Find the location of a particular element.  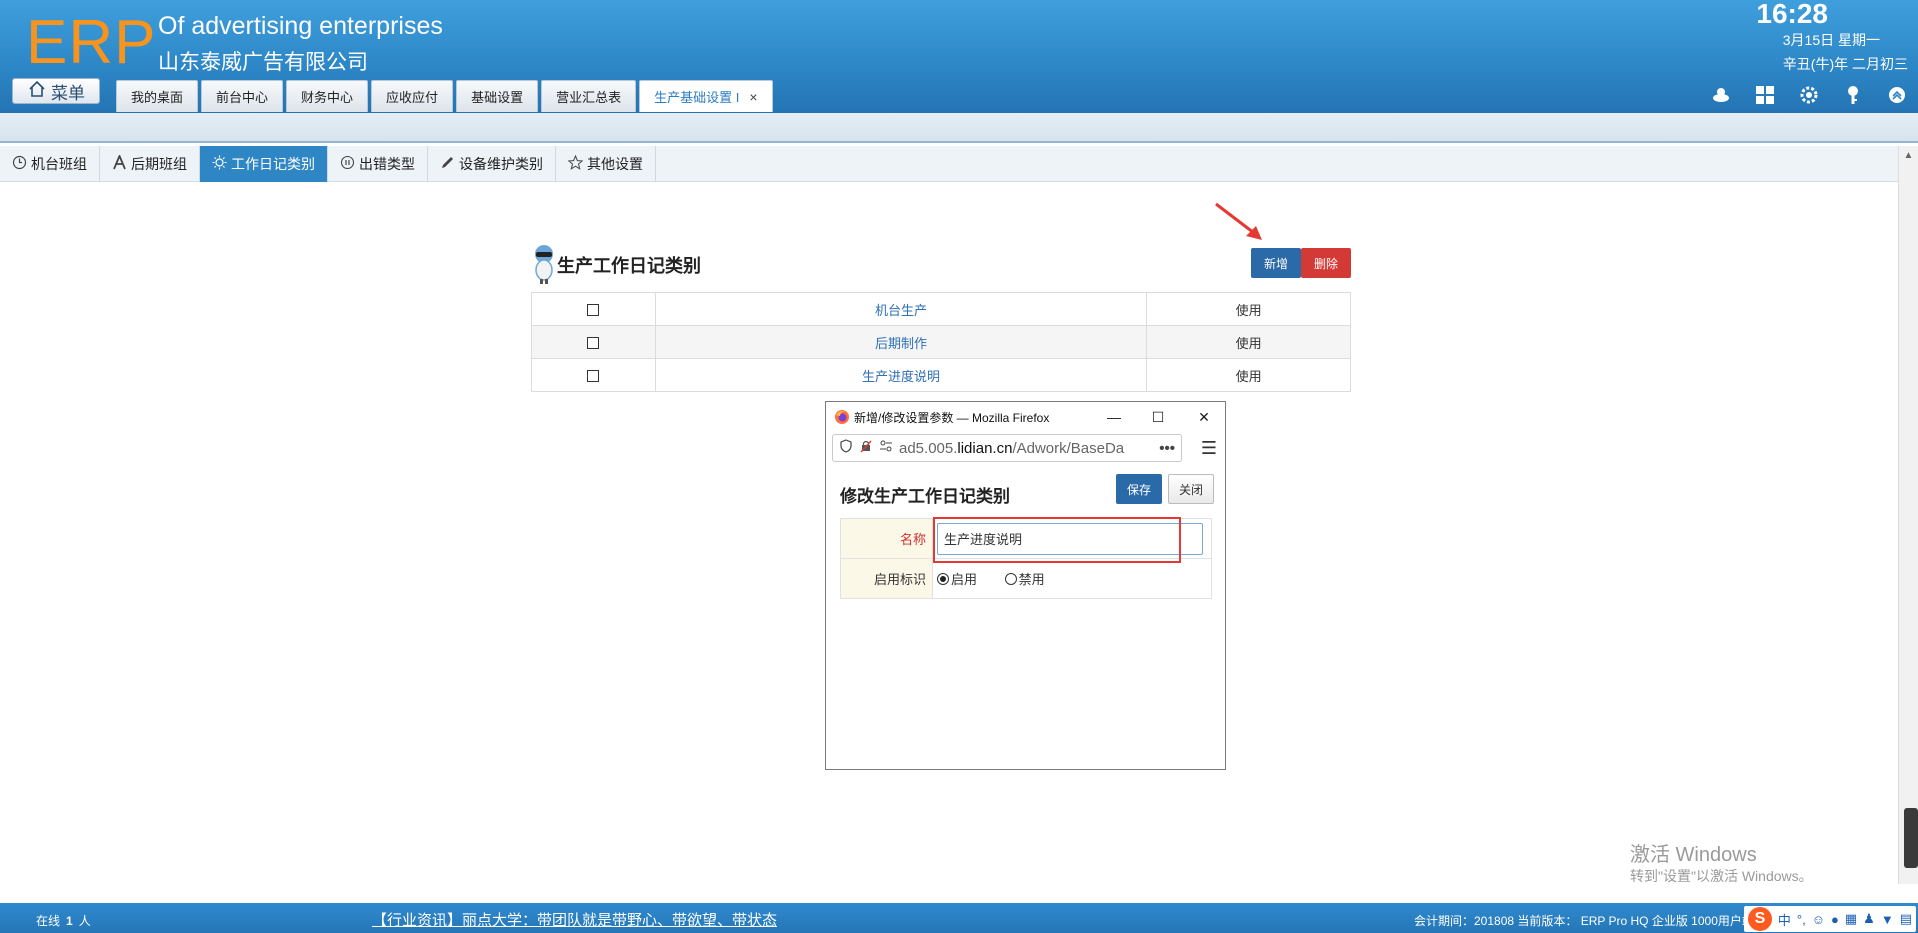

pause-circle-icon is located at coordinates (347, 164).